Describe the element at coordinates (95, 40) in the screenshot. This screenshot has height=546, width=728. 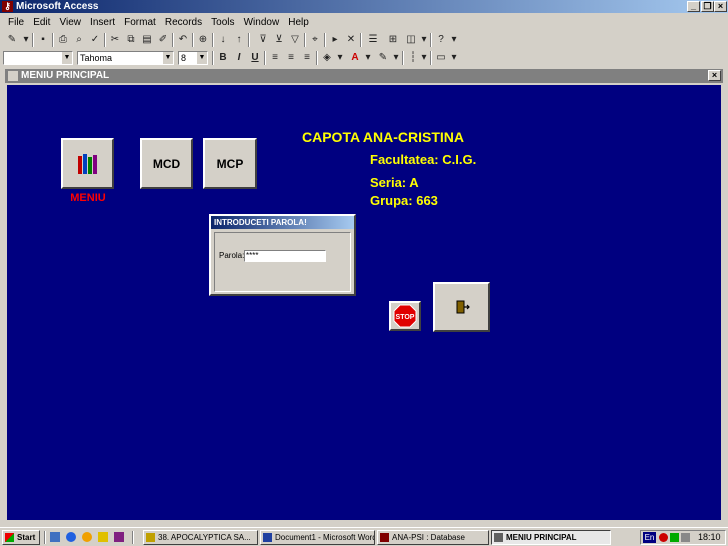
I see `spelling-icon: ✓` at that location.